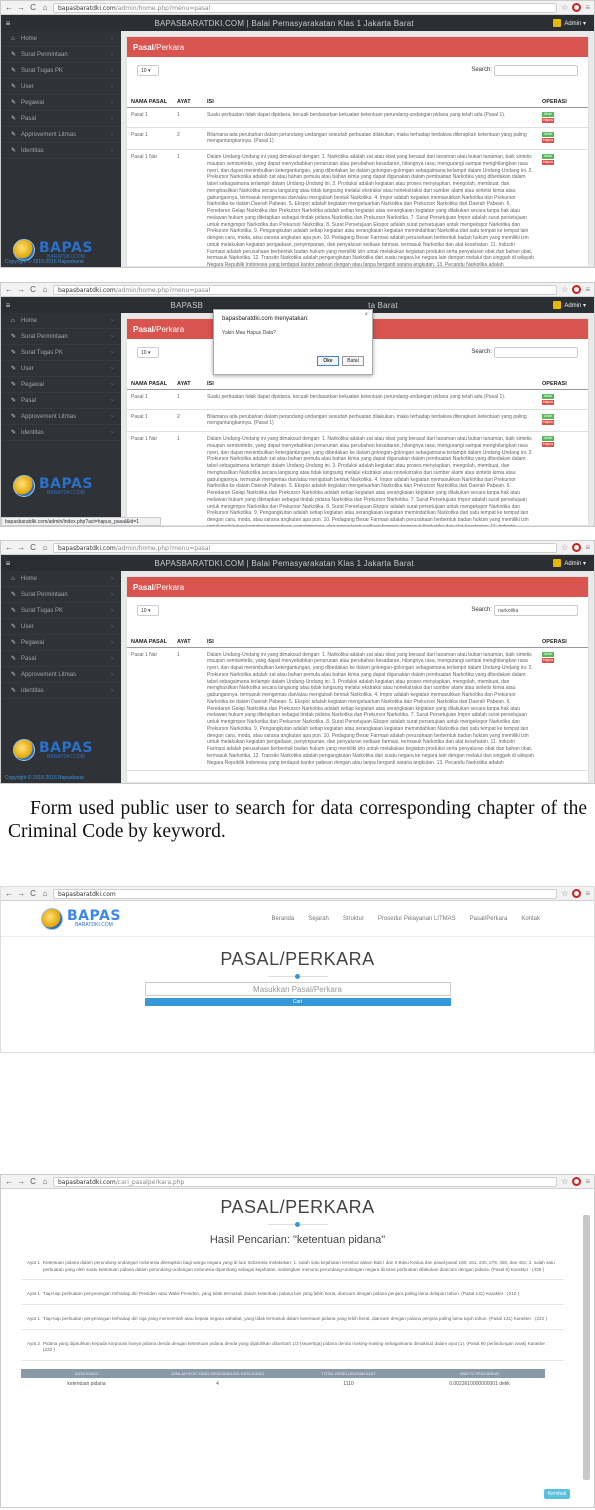 The image size is (595, 1510). What do you see at coordinates (417, 919) in the screenshot?
I see `nav-link-prosedur-pelayanan-litmas: Prosedur Pelayanan LITMAS` at bounding box center [417, 919].